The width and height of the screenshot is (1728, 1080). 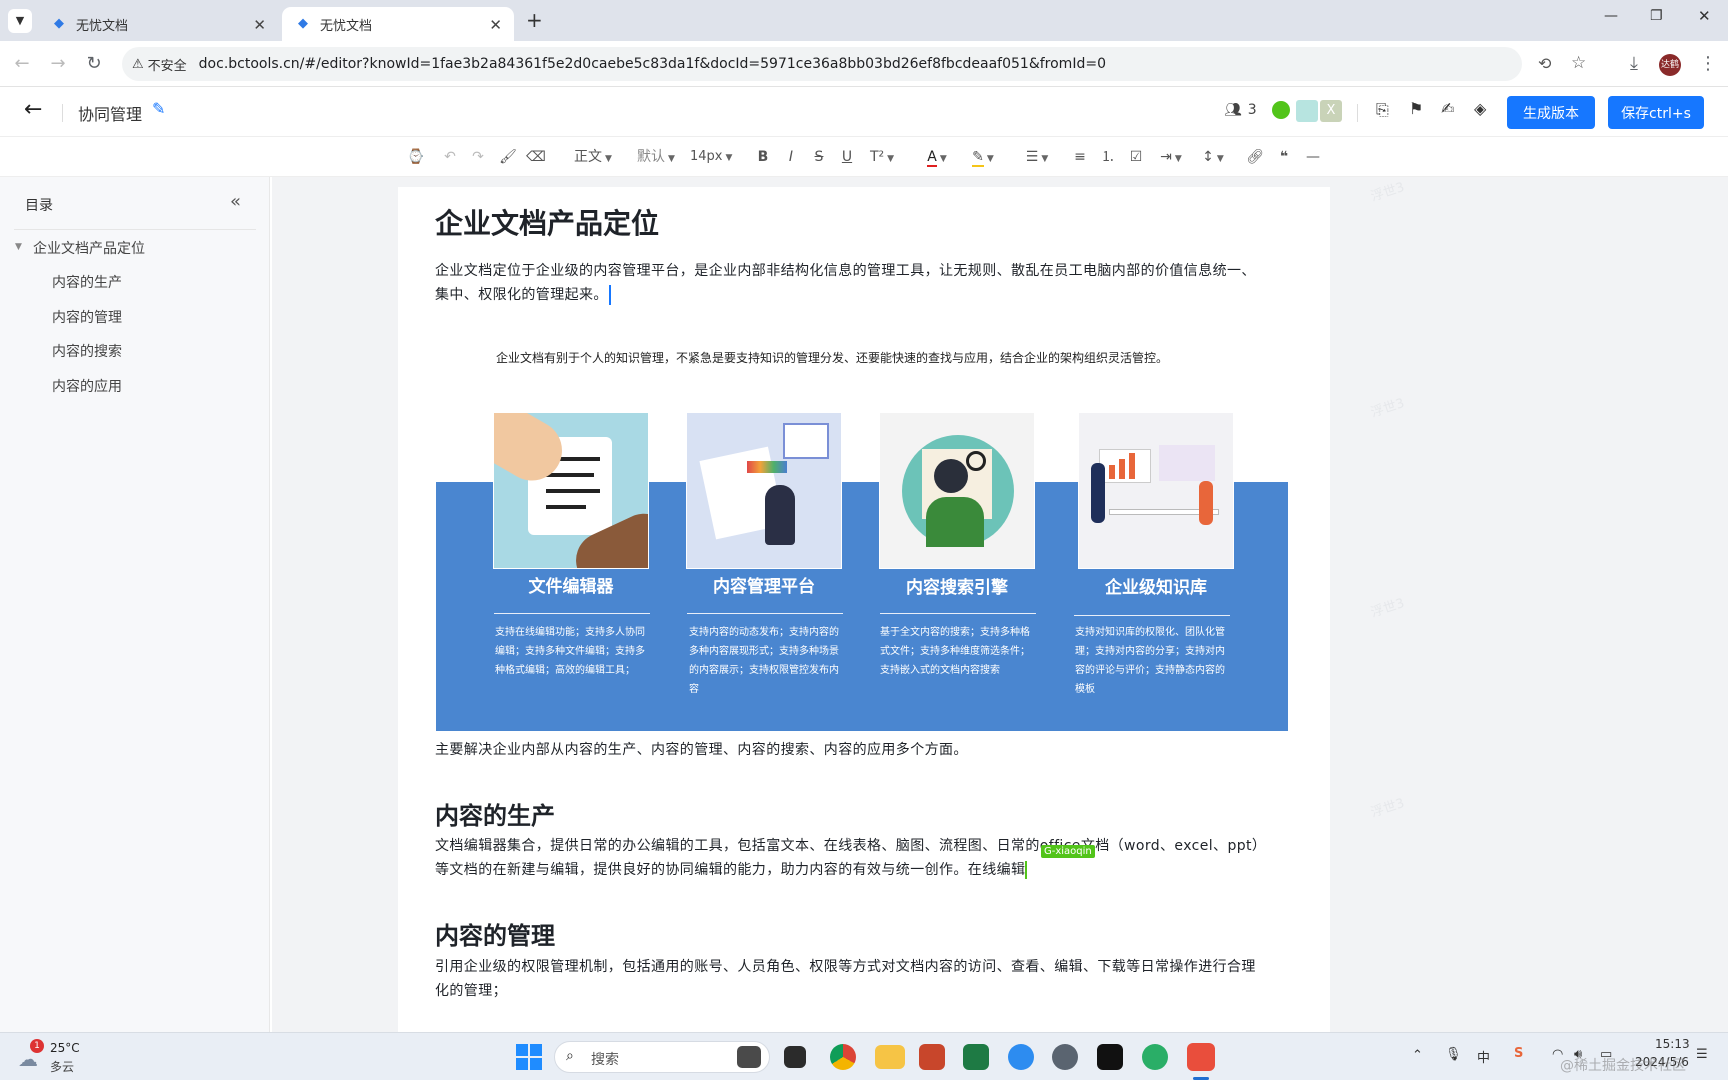 What do you see at coordinates (1331, 111) in the screenshot?
I see `collaborator-avatar-x: X` at bounding box center [1331, 111].